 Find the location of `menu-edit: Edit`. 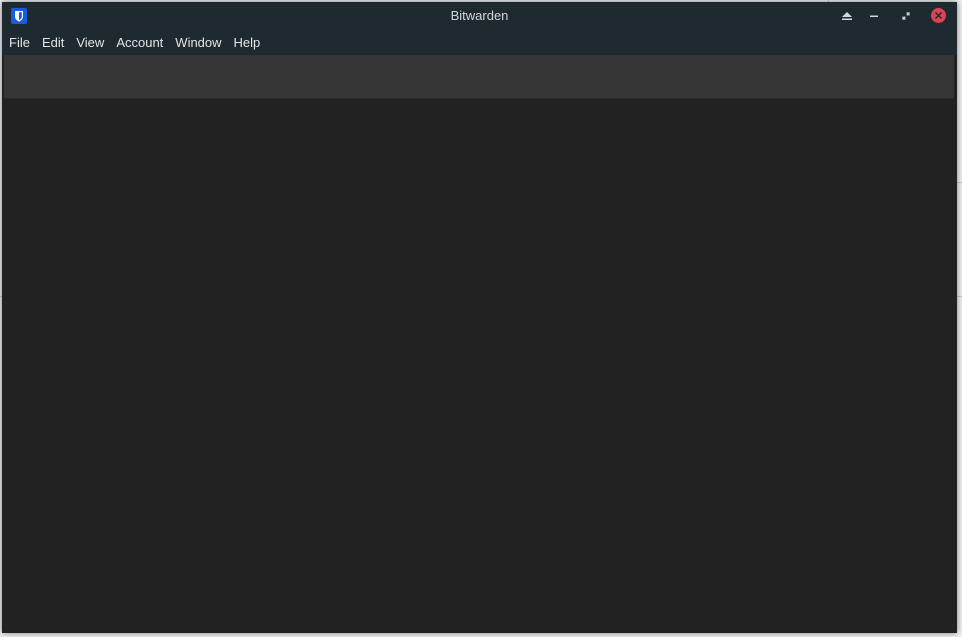

menu-edit: Edit is located at coordinates (53, 42).